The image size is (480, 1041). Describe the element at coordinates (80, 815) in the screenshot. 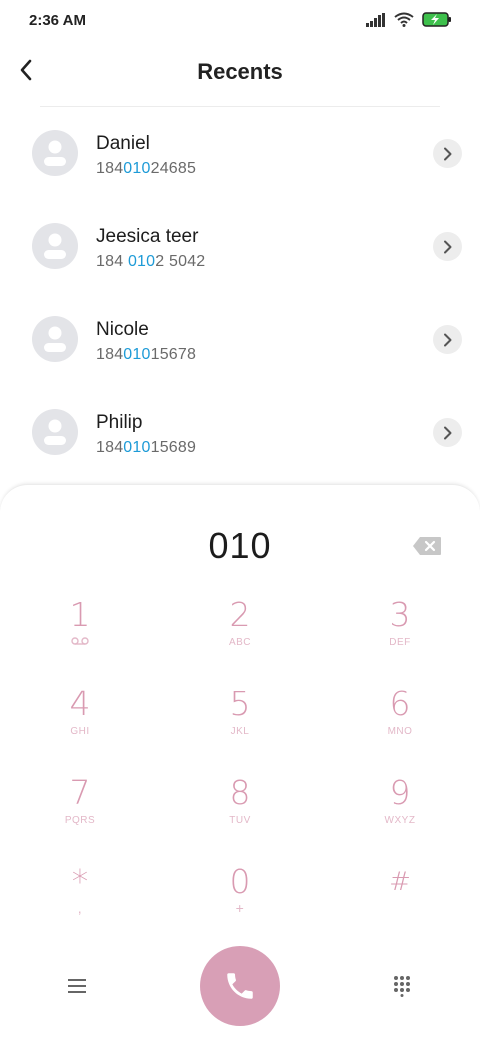

I see `key-7: 7 PQRS` at that location.